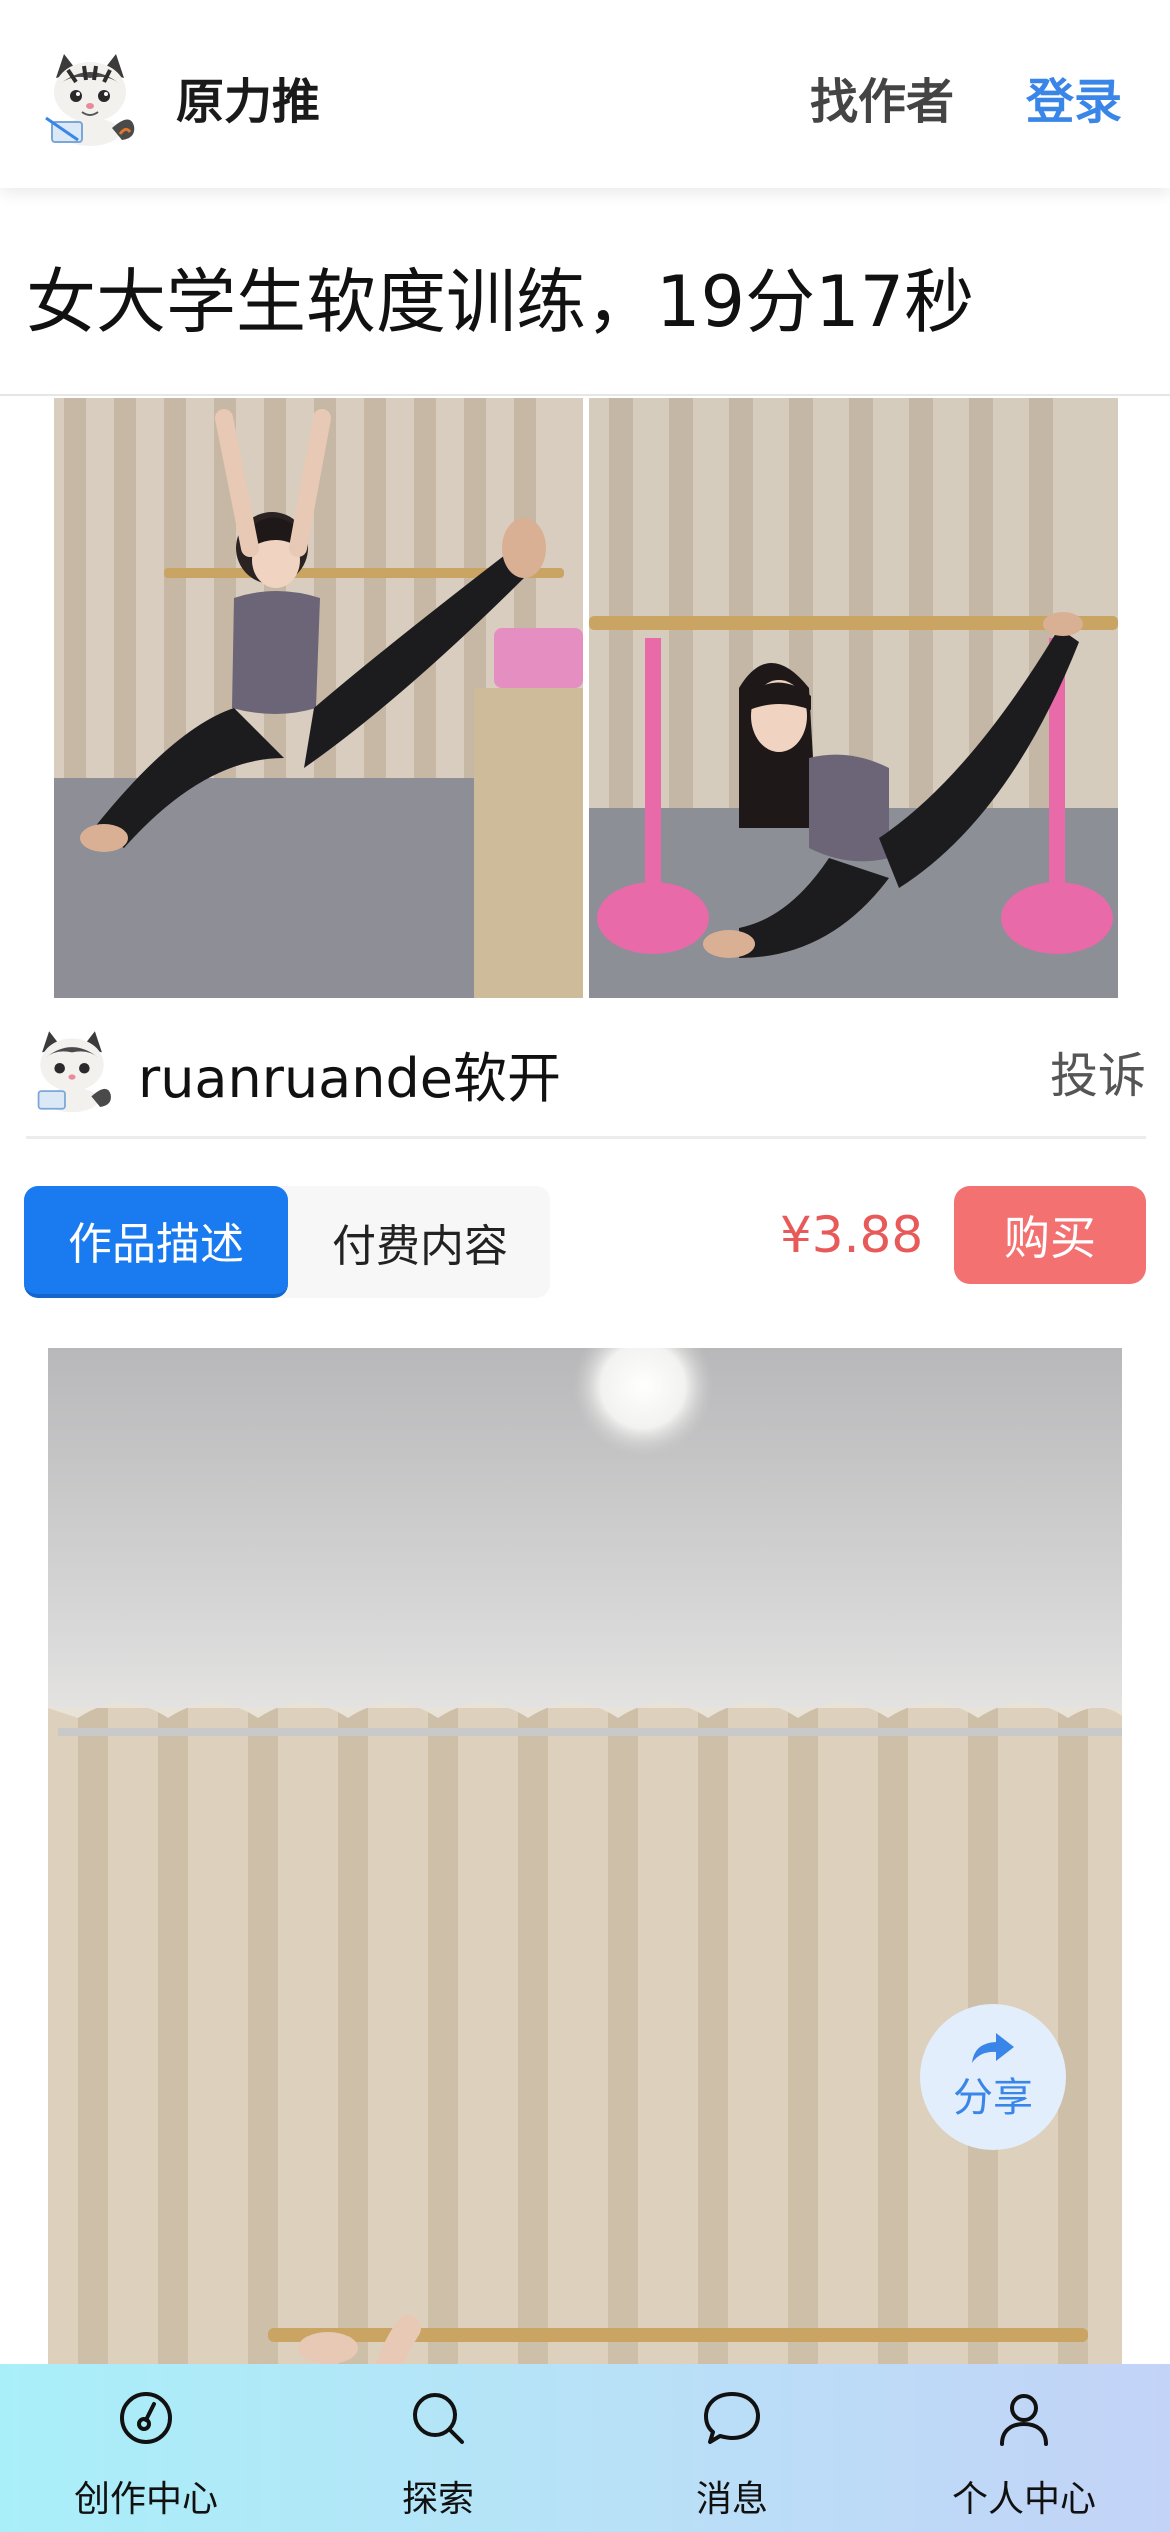  What do you see at coordinates (500, 302) in the screenshot?
I see `post-title: 女大学生软度训练，19分17秒` at bounding box center [500, 302].